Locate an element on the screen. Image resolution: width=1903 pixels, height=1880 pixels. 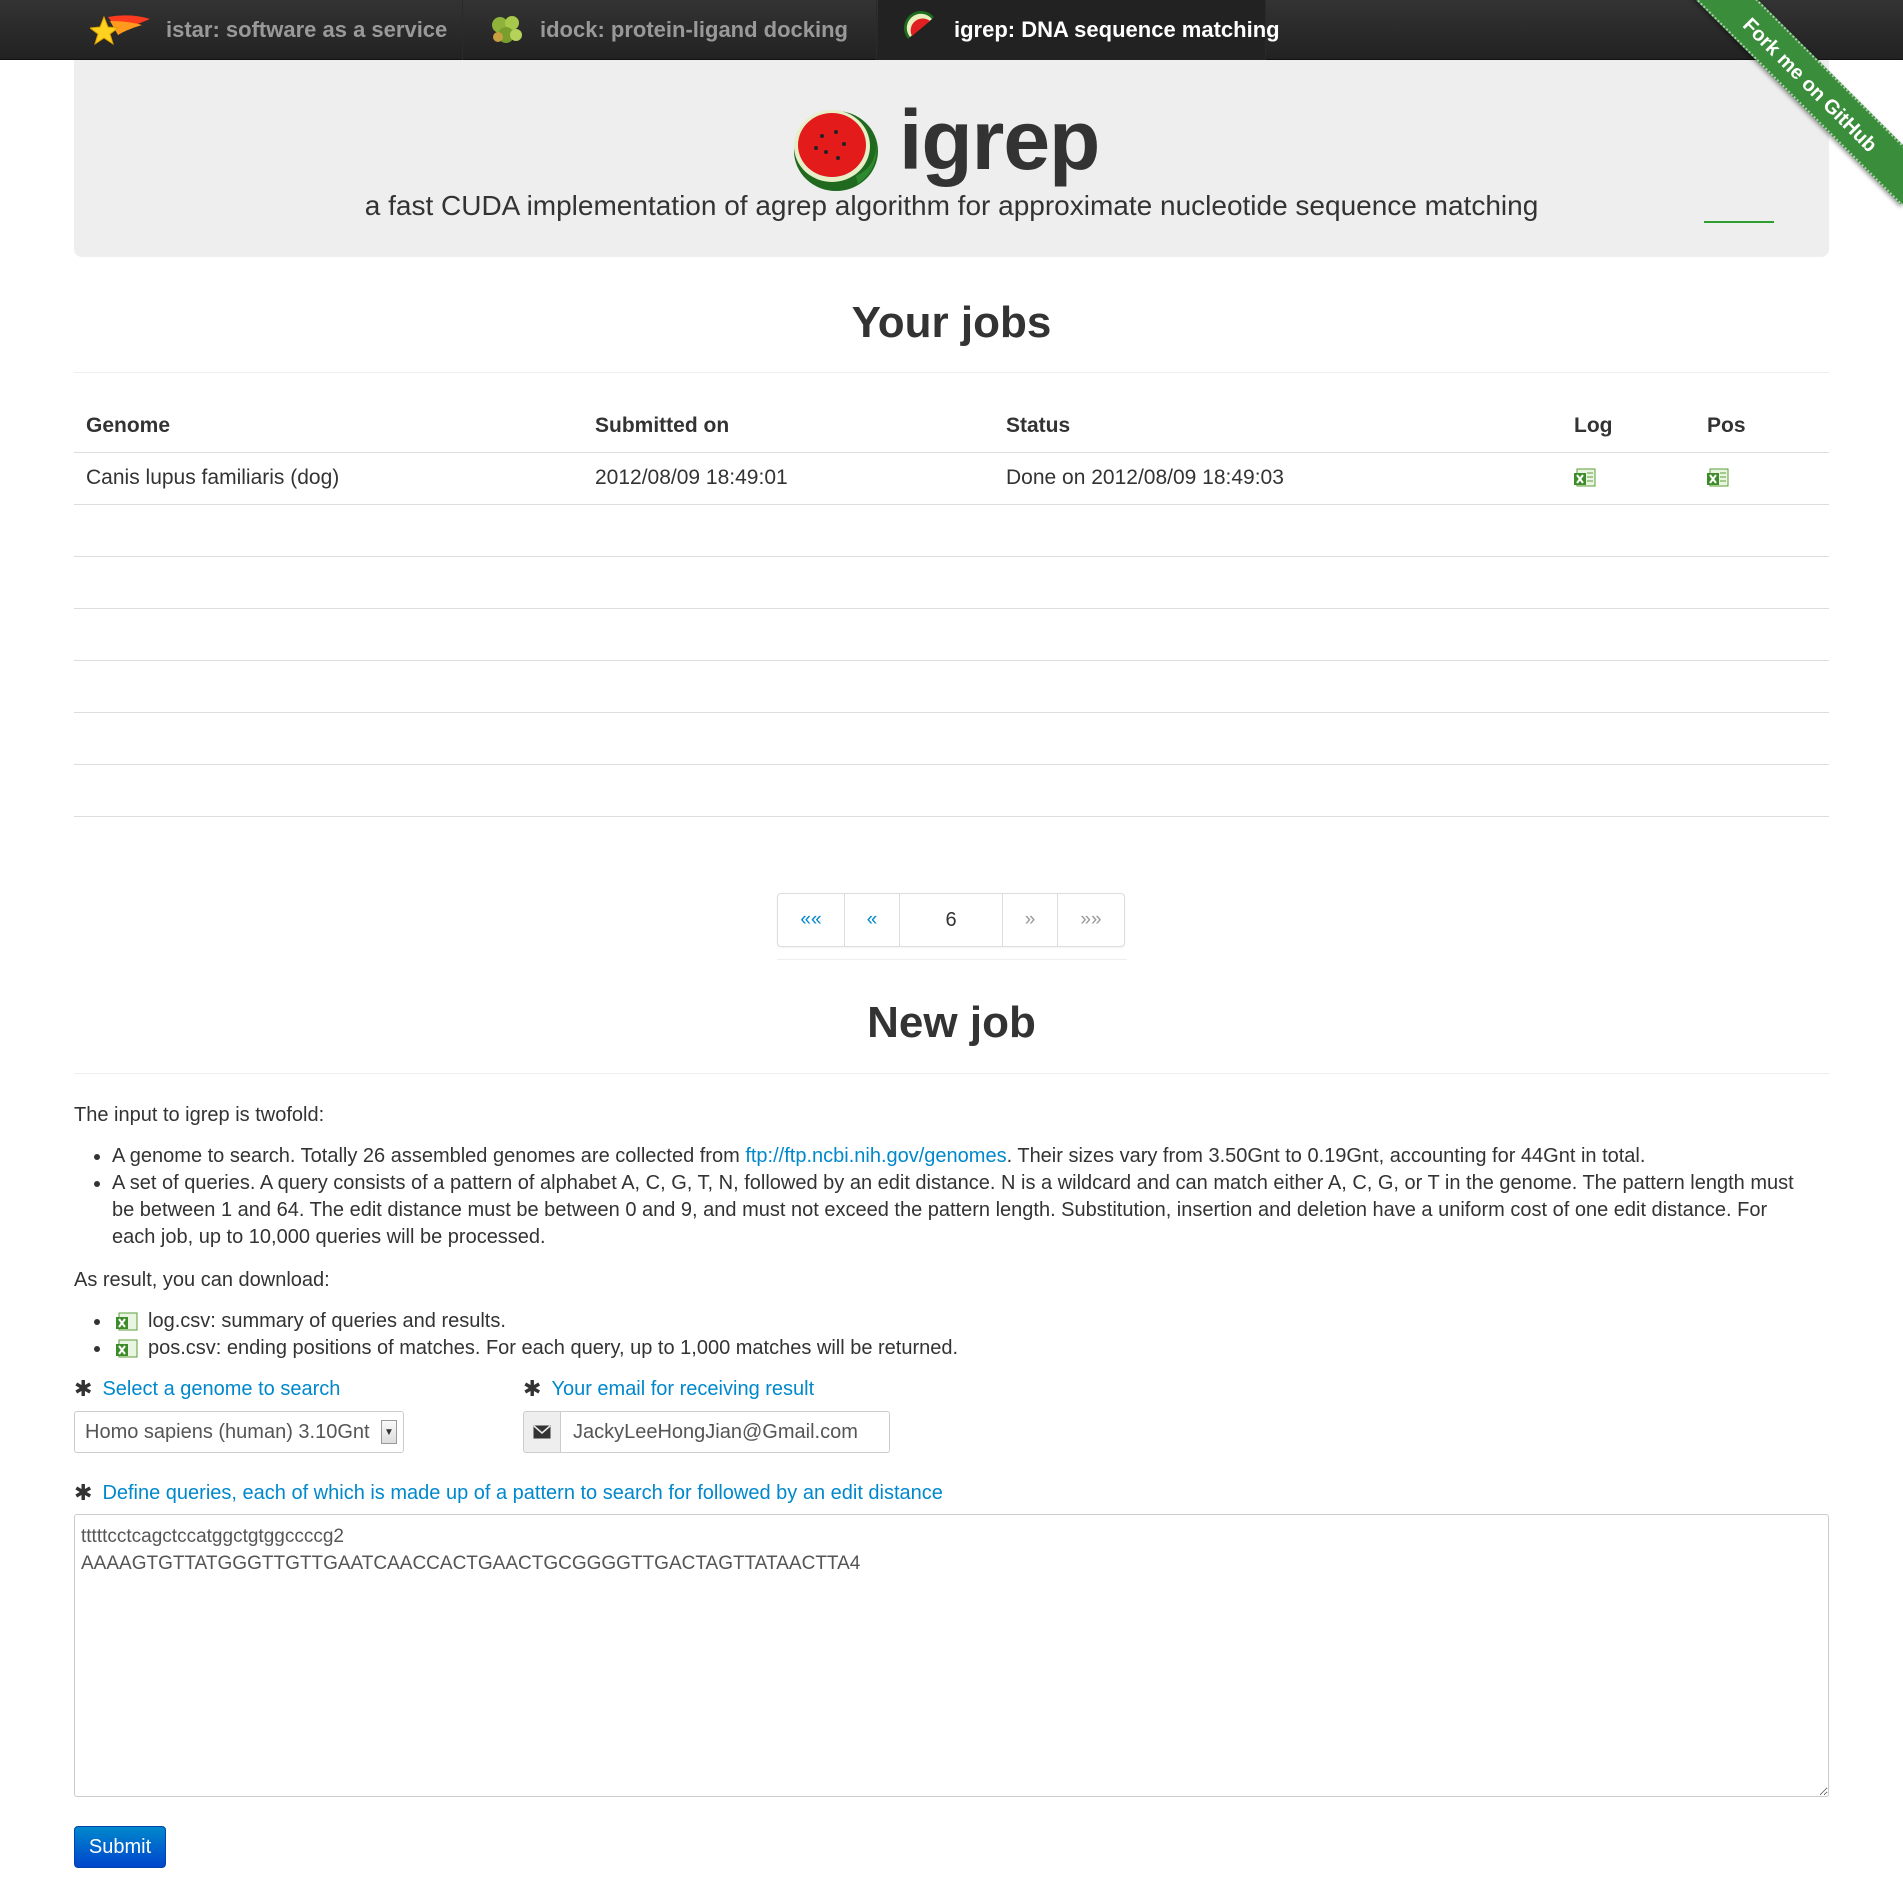
log-download-excel-icon is located at coordinates (1585, 478).